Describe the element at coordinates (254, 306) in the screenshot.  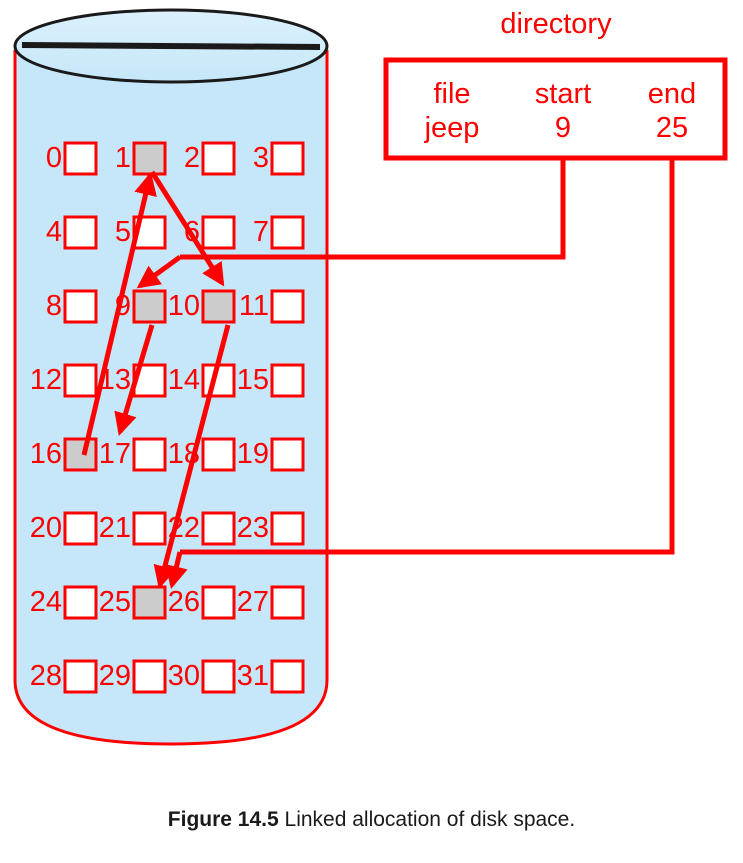
I see `block-label-11: 11` at that location.